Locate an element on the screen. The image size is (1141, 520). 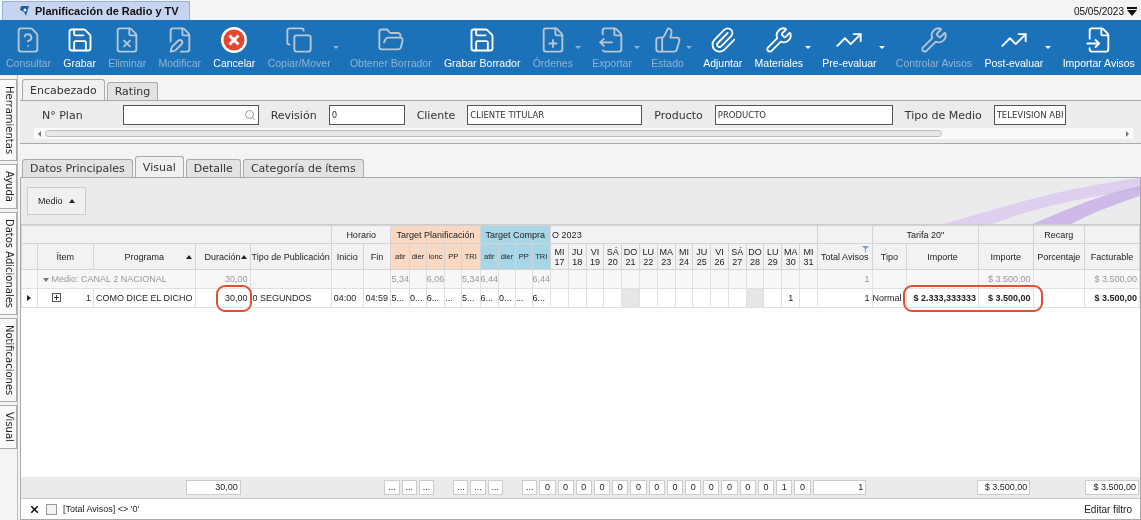
tab: Rating is located at coordinates (132, 91).